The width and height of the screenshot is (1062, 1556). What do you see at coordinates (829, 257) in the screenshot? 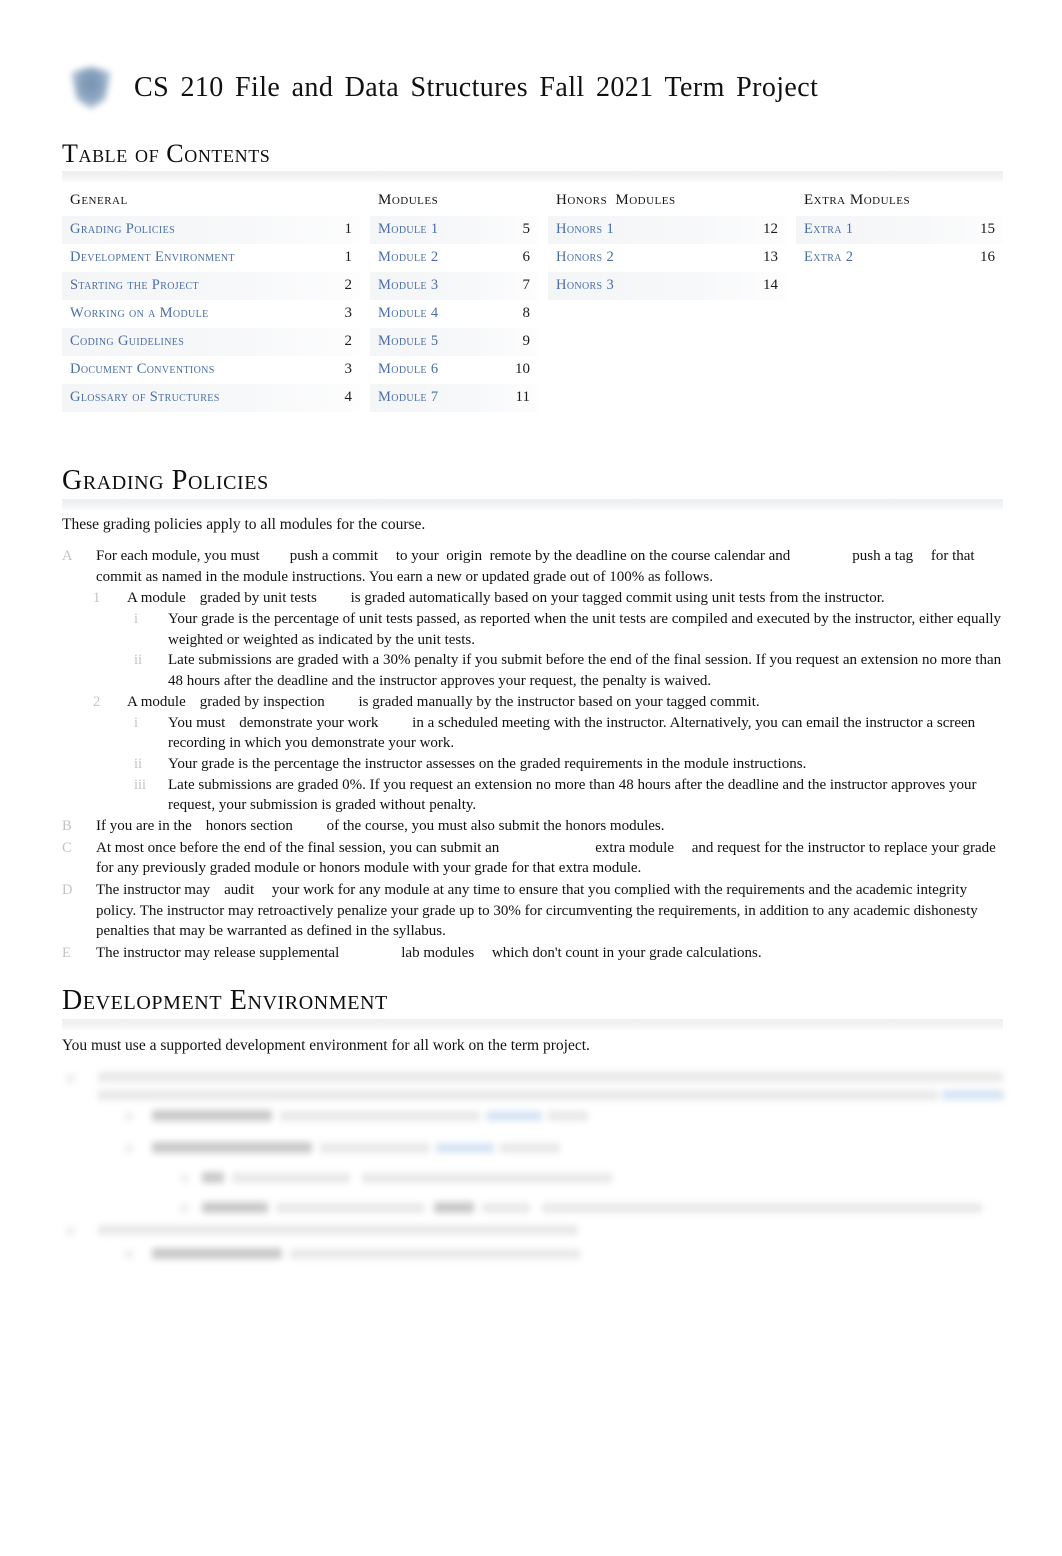
I see `toc-entry-label: Extra 2` at bounding box center [829, 257].